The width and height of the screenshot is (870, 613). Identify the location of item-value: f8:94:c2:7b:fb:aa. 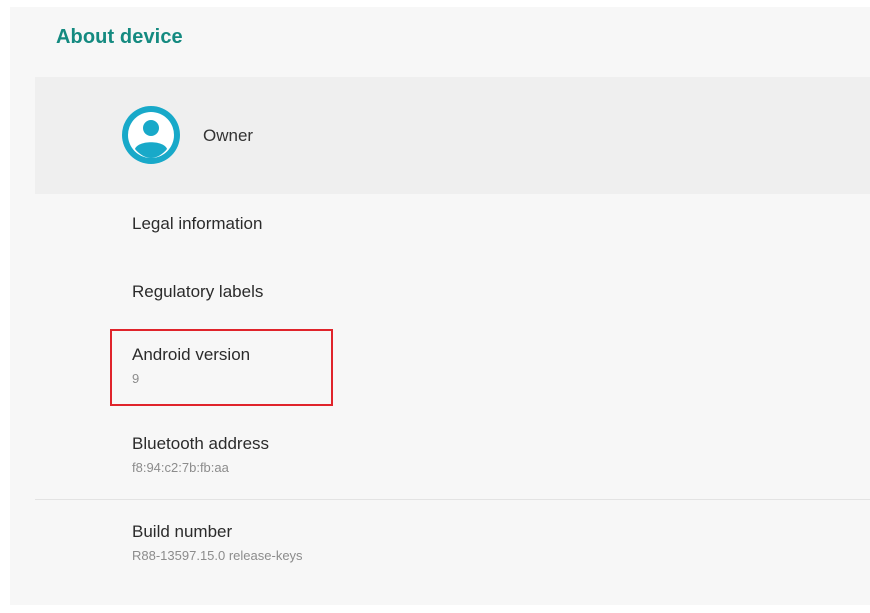
(180, 467).